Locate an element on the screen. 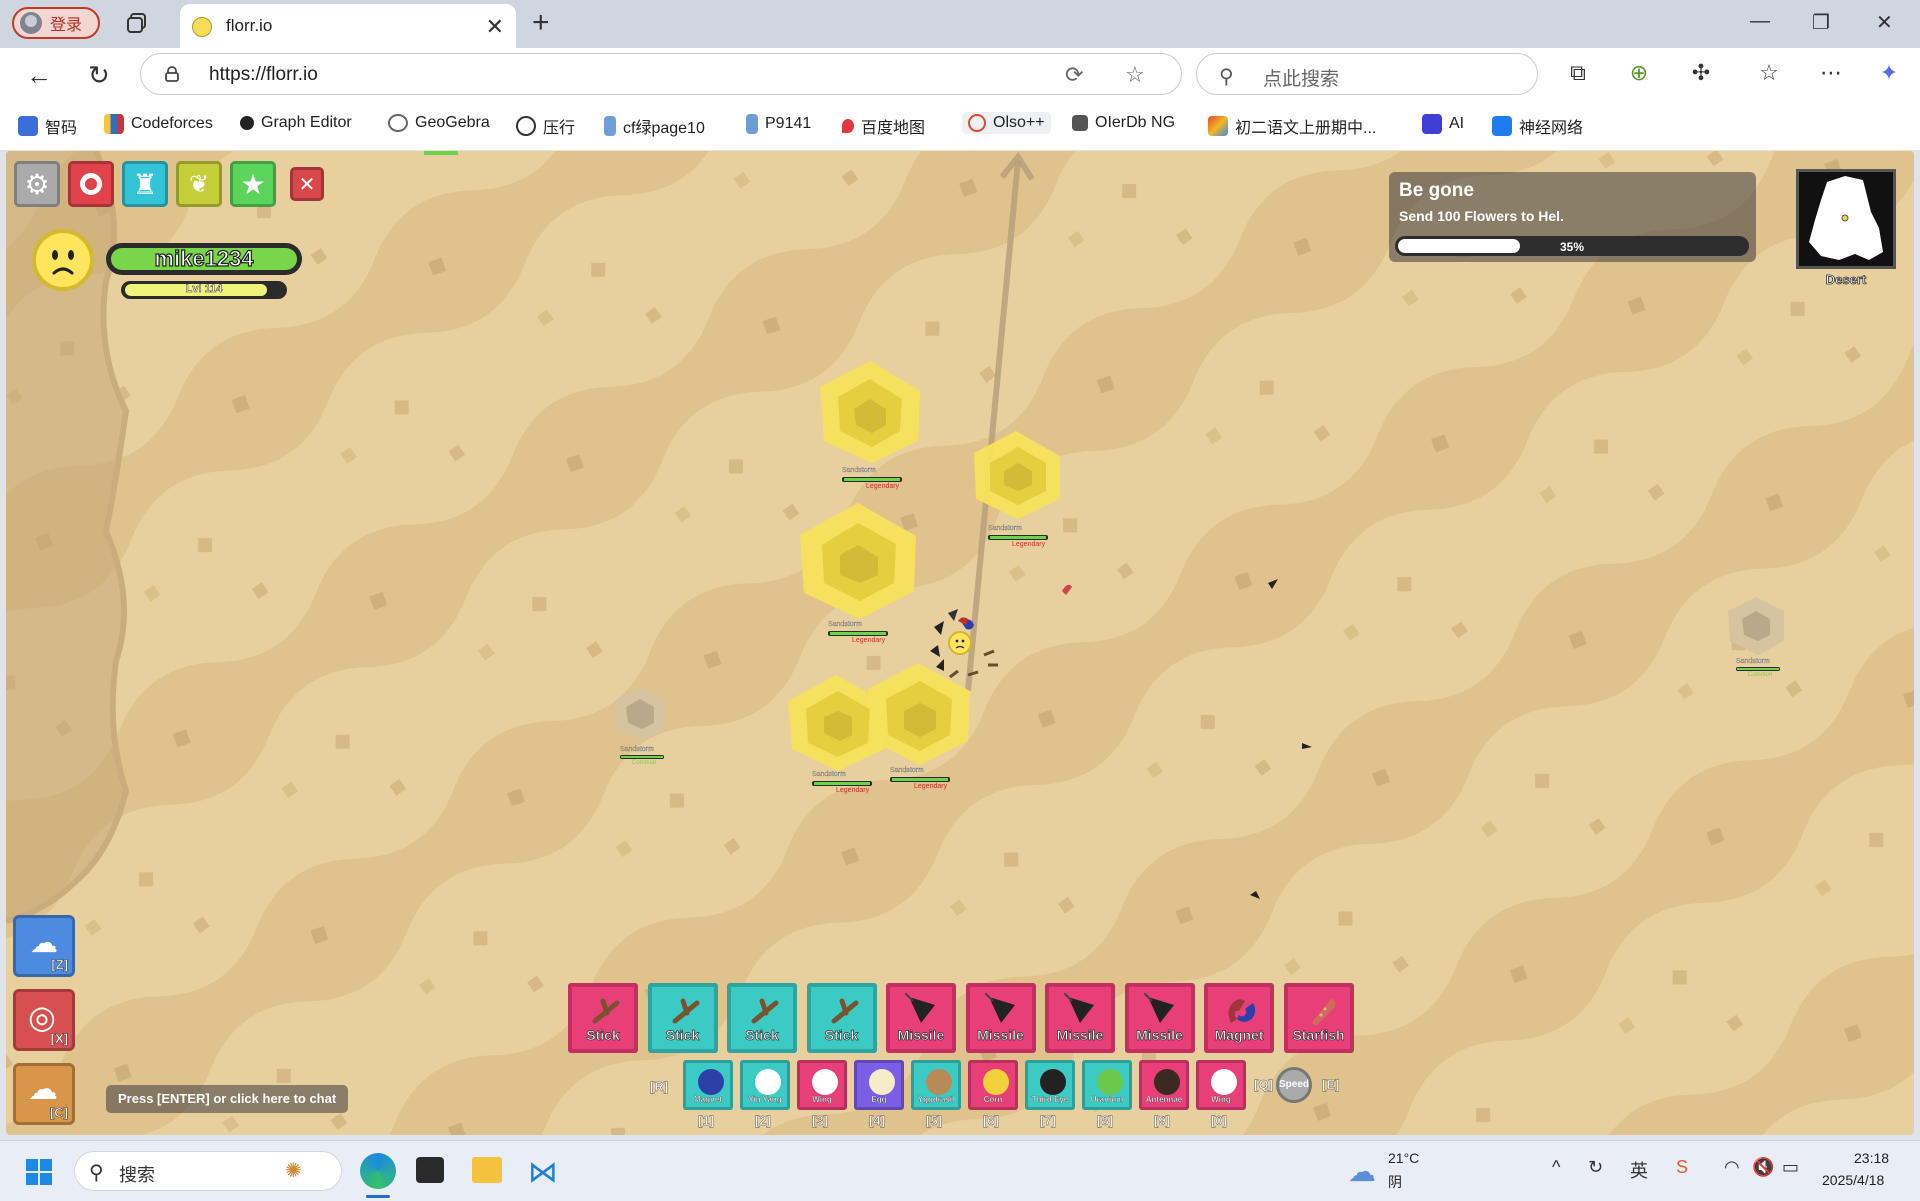 The width and height of the screenshot is (1920, 1201). ability-c-button: ☁ [C] is located at coordinates (44, 1094).